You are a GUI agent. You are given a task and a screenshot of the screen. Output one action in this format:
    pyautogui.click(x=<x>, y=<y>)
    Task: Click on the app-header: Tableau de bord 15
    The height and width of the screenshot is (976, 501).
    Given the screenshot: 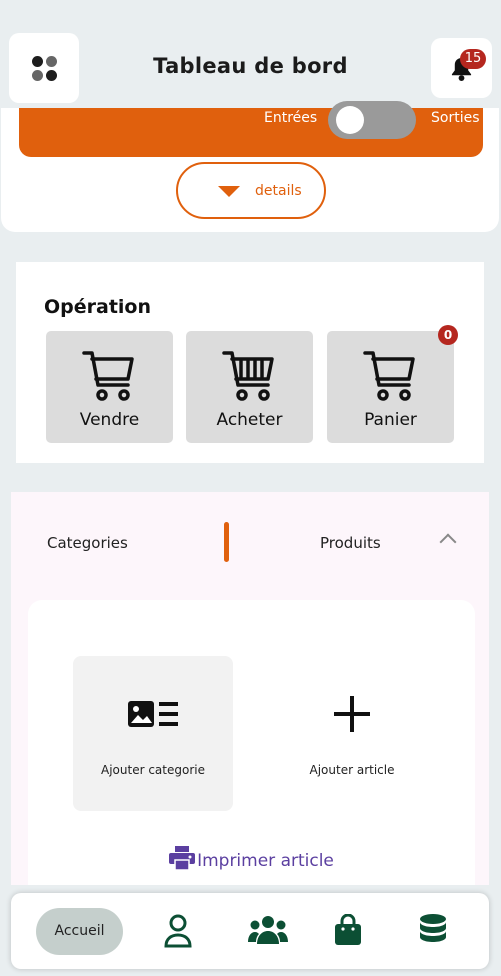 What is the action you would take?
    pyautogui.click(x=250, y=54)
    